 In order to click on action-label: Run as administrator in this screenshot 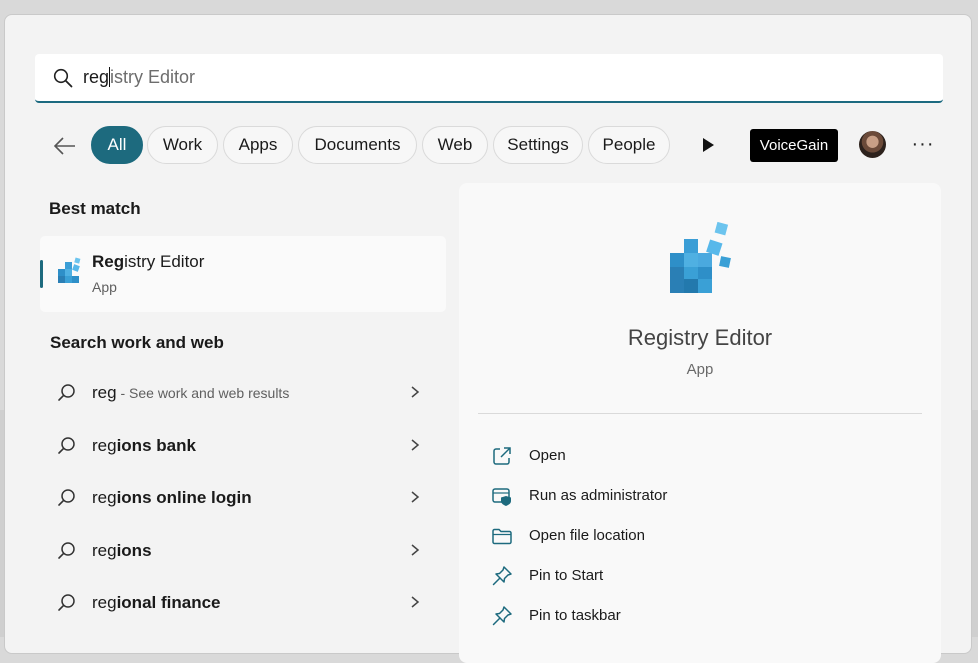, I will do `click(598, 495)`.